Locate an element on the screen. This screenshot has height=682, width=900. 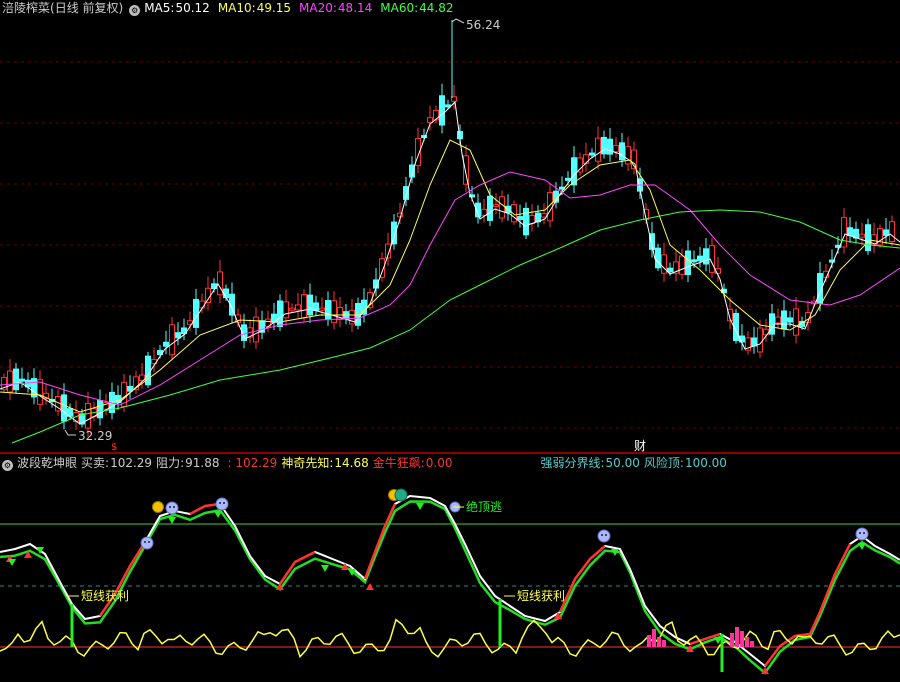
high-pointer is located at coordinates (458, 21).